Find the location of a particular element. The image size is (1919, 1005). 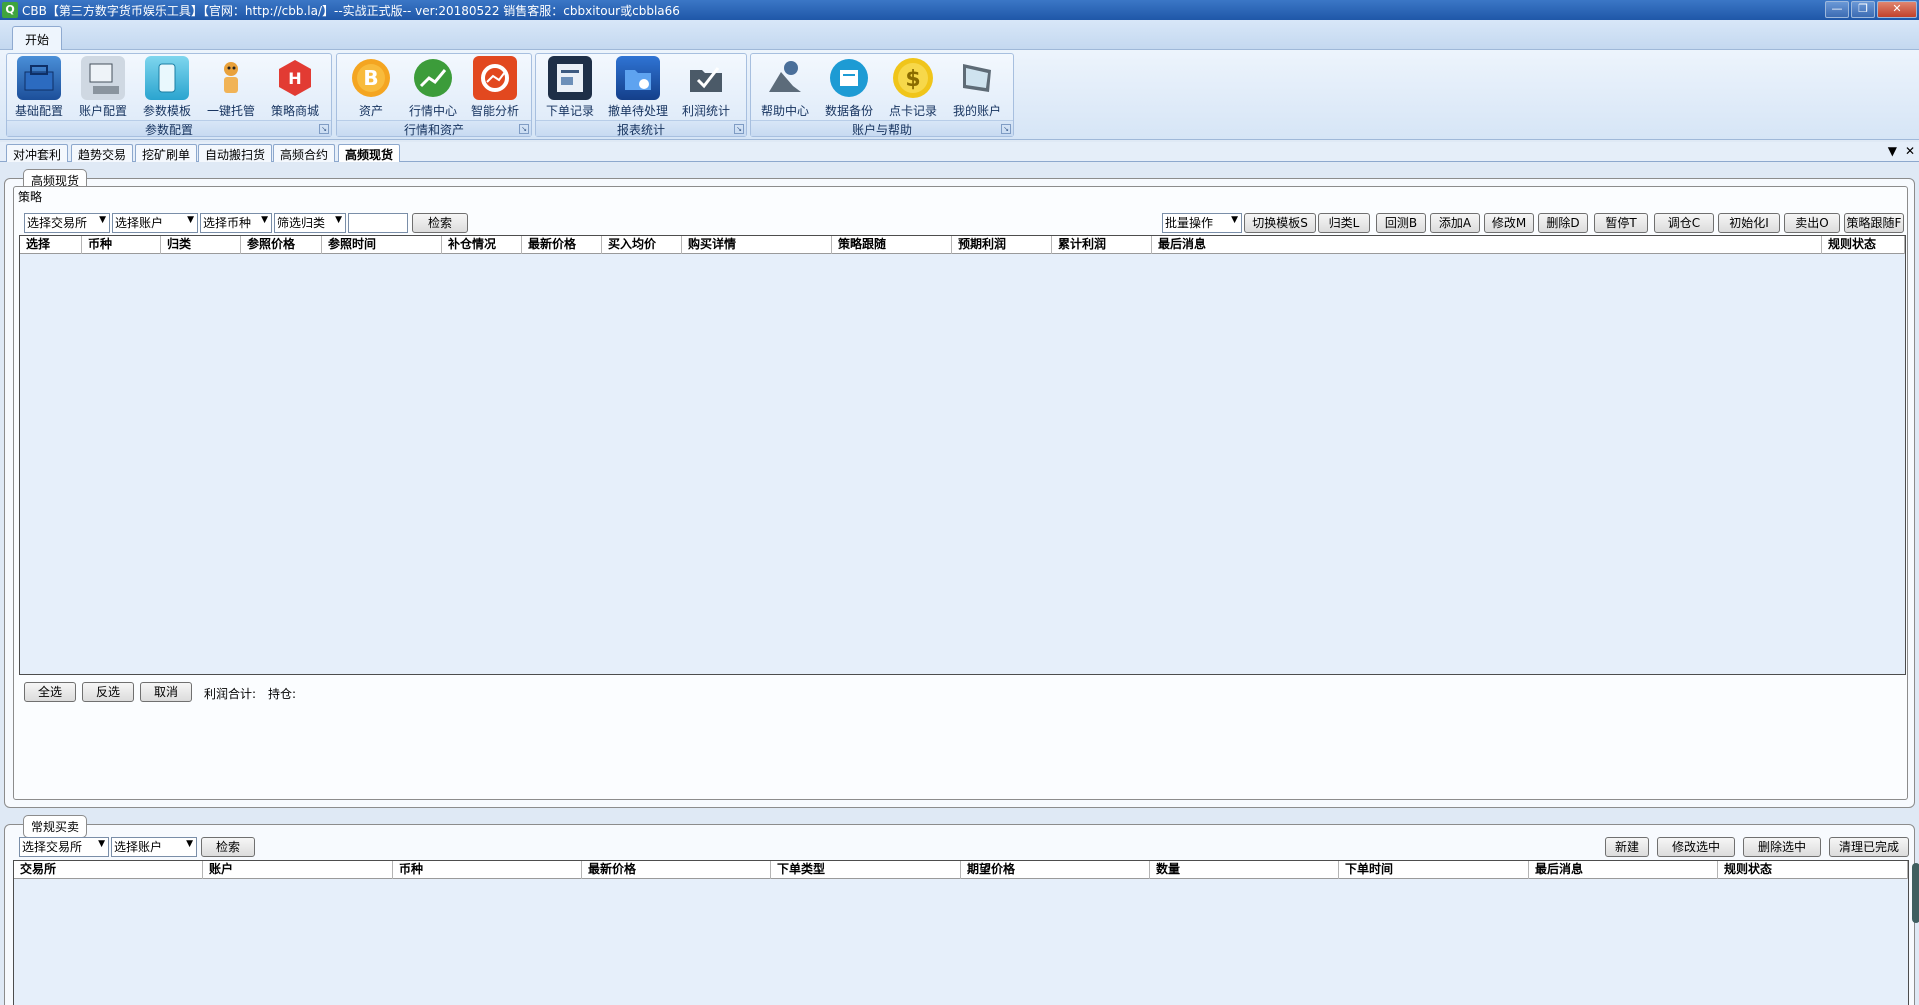

profit-total-label: 利润合计: is located at coordinates (230, 694).